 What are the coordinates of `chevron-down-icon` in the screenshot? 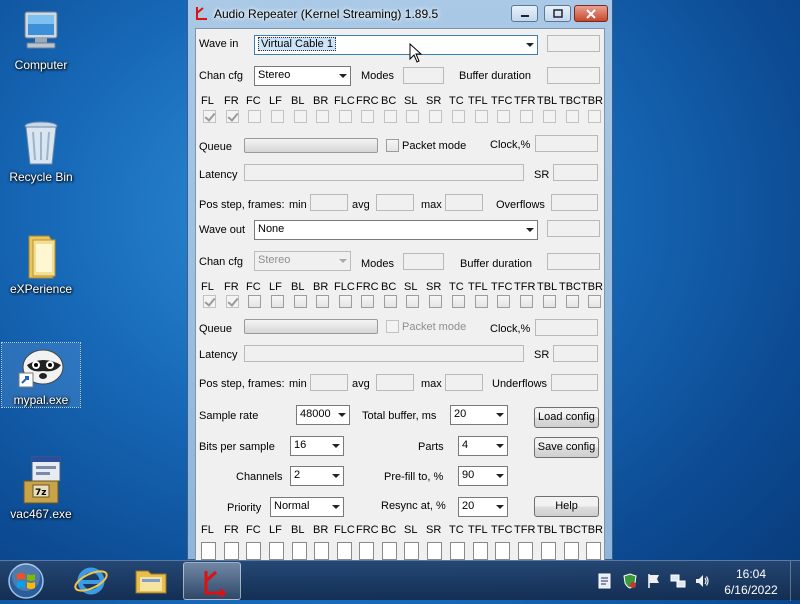 It's located at (336, 507).